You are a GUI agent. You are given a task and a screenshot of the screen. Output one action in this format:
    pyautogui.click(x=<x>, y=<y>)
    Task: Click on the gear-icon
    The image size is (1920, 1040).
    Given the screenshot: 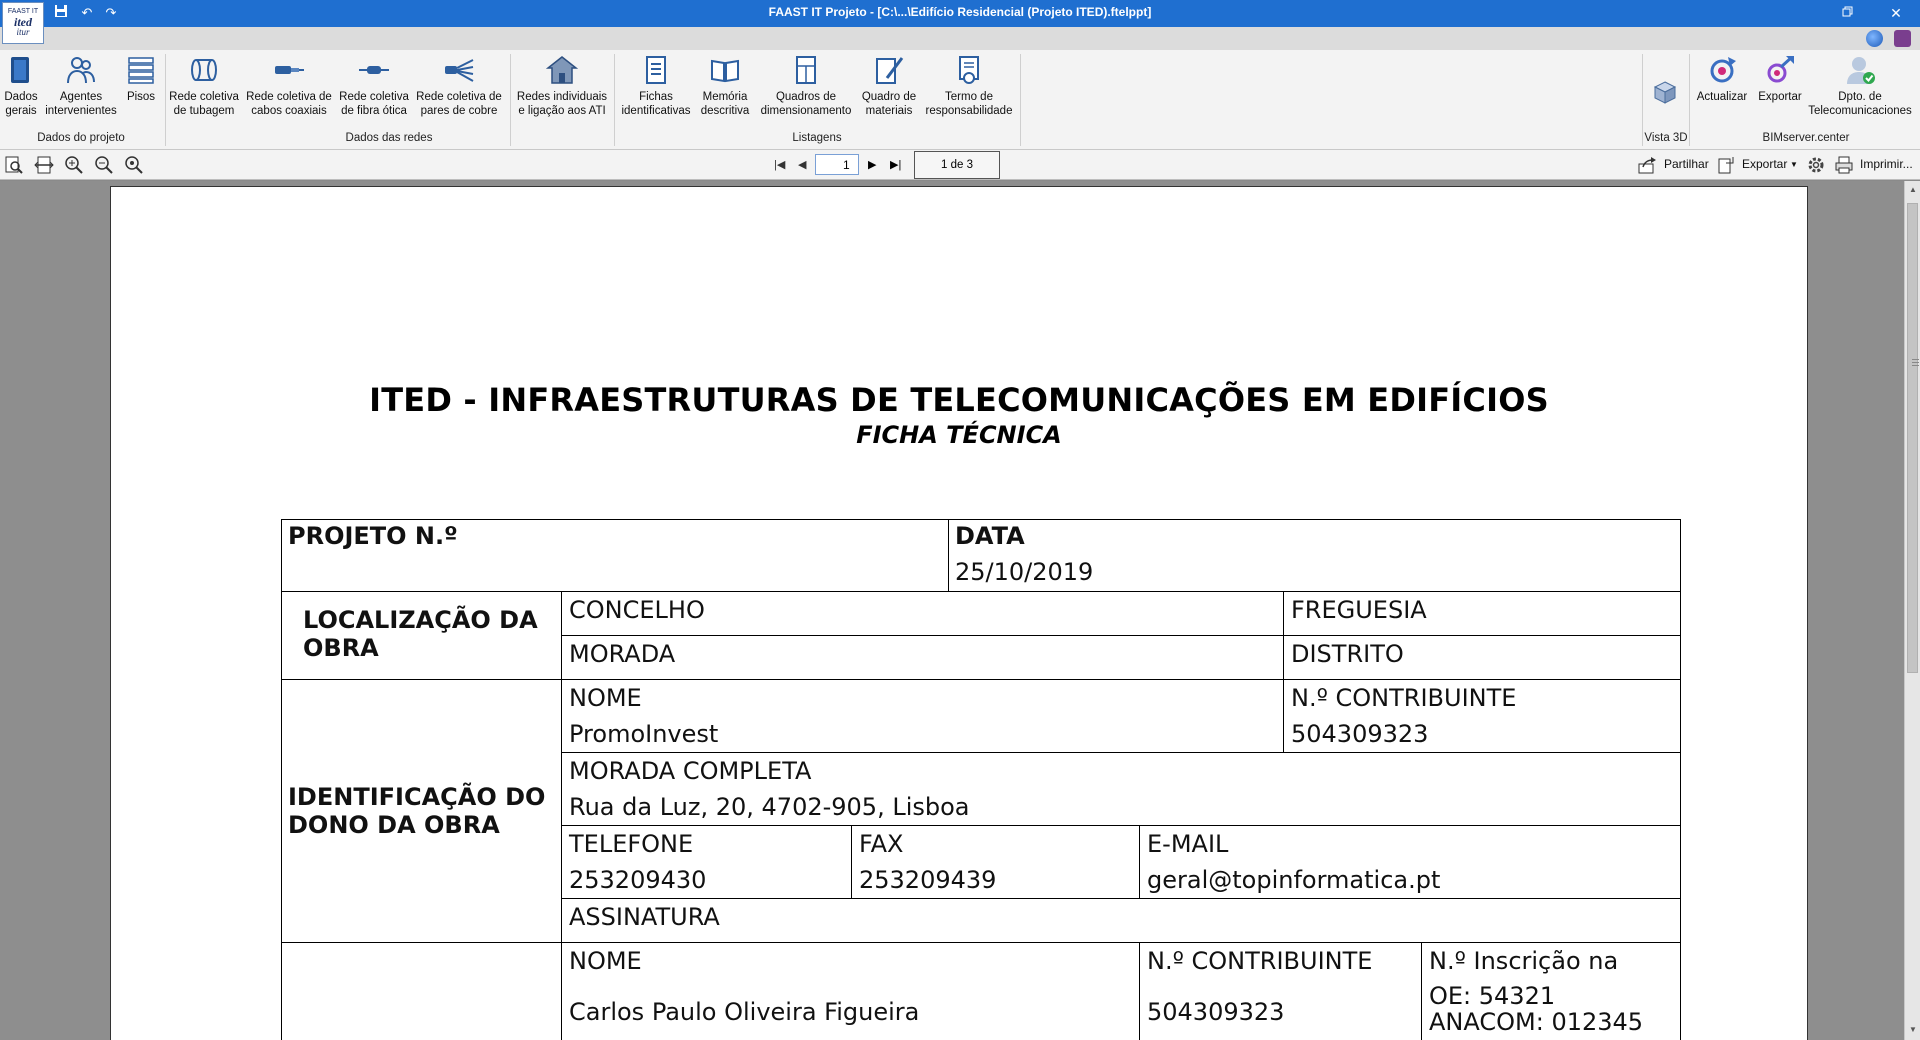 What is the action you would take?
    pyautogui.click(x=1816, y=165)
    